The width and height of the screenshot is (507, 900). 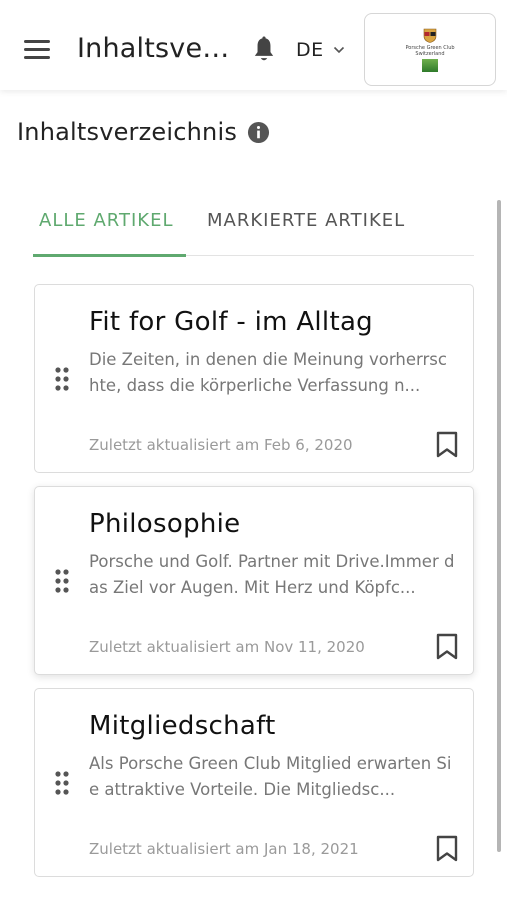 I want to click on article-updated-date: Zuletzt aktualisiert am Jan 18, 2021, so click(x=224, y=849).